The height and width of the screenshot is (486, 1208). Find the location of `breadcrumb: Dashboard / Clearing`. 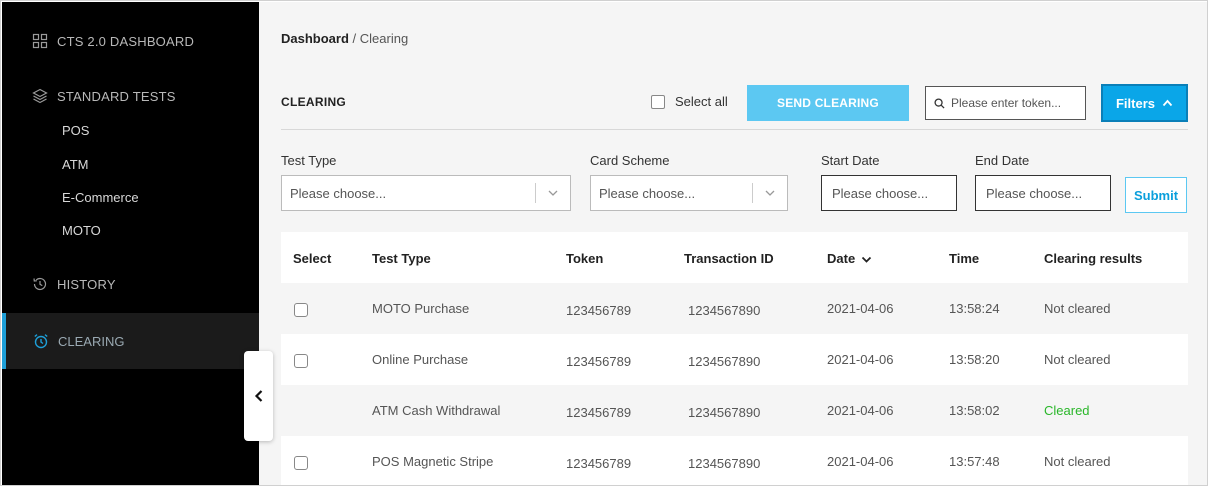

breadcrumb: Dashboard / Clearing is located at coordinates (344, 38).